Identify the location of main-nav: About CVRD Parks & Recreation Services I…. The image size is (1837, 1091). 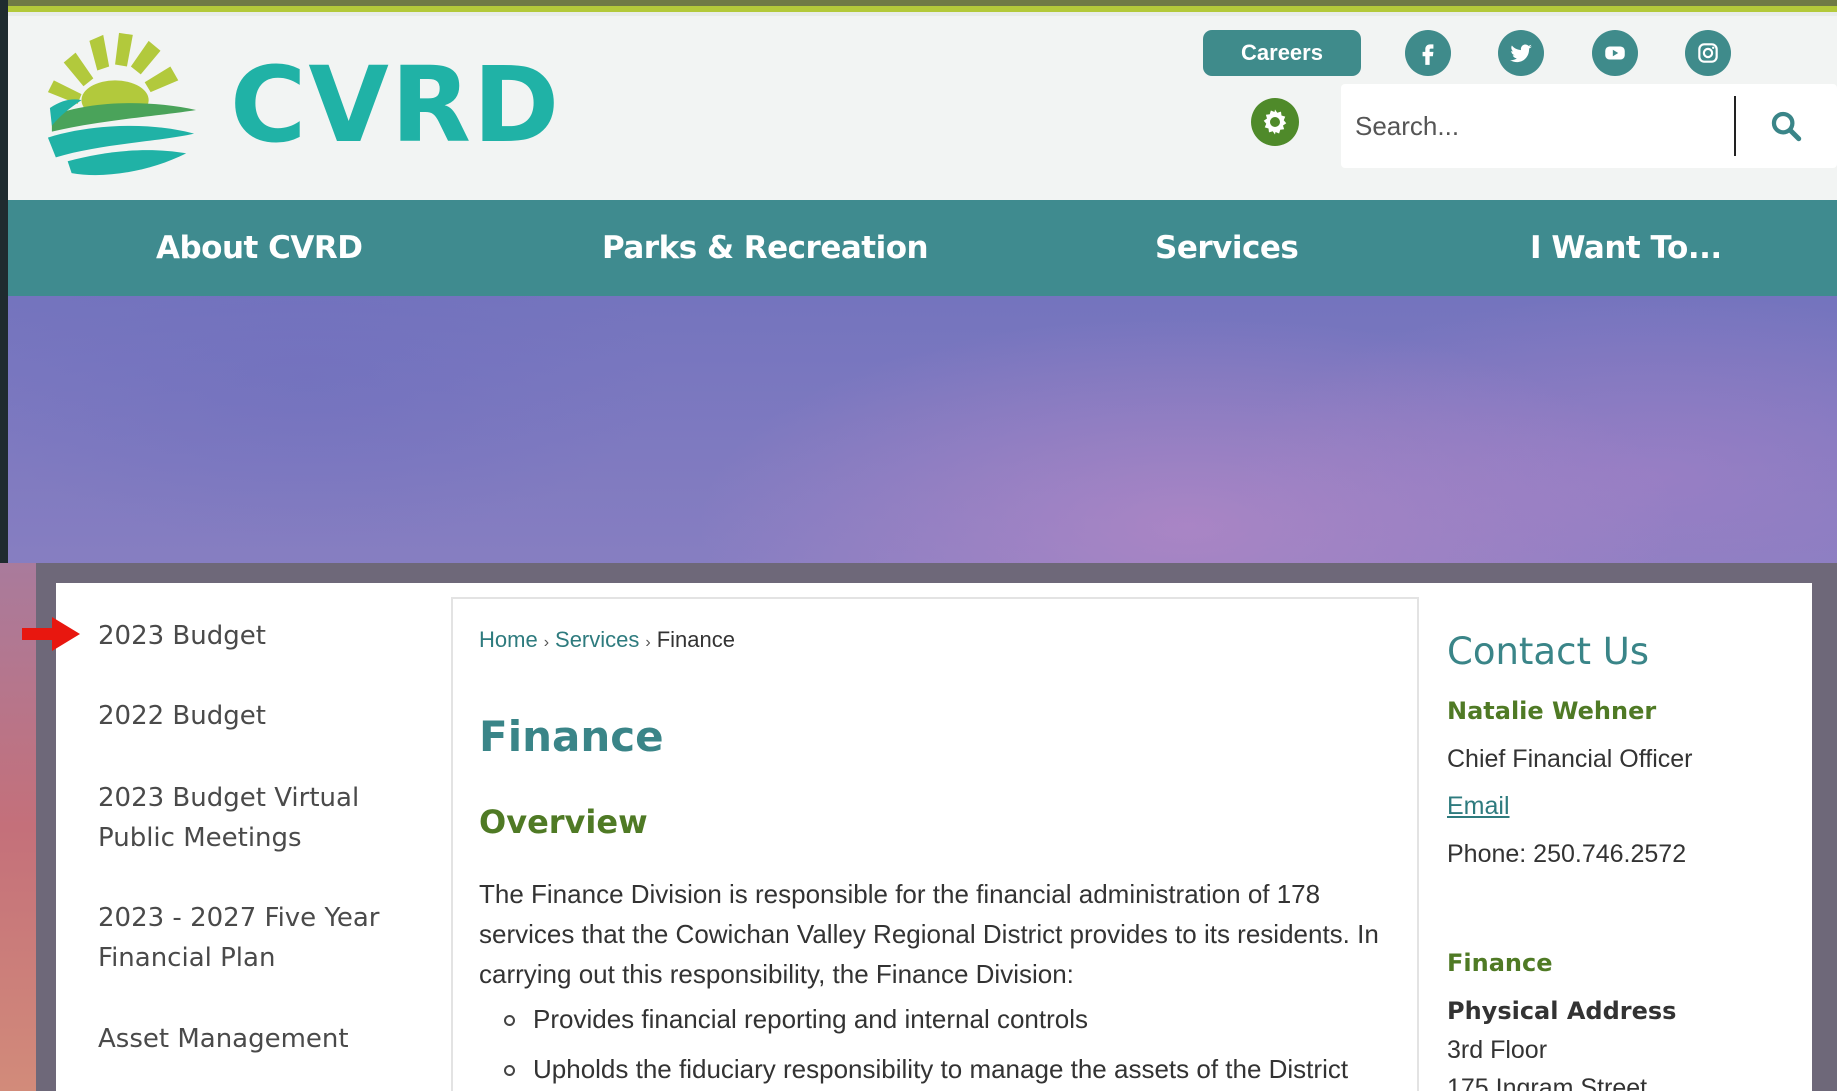
(922, 248).